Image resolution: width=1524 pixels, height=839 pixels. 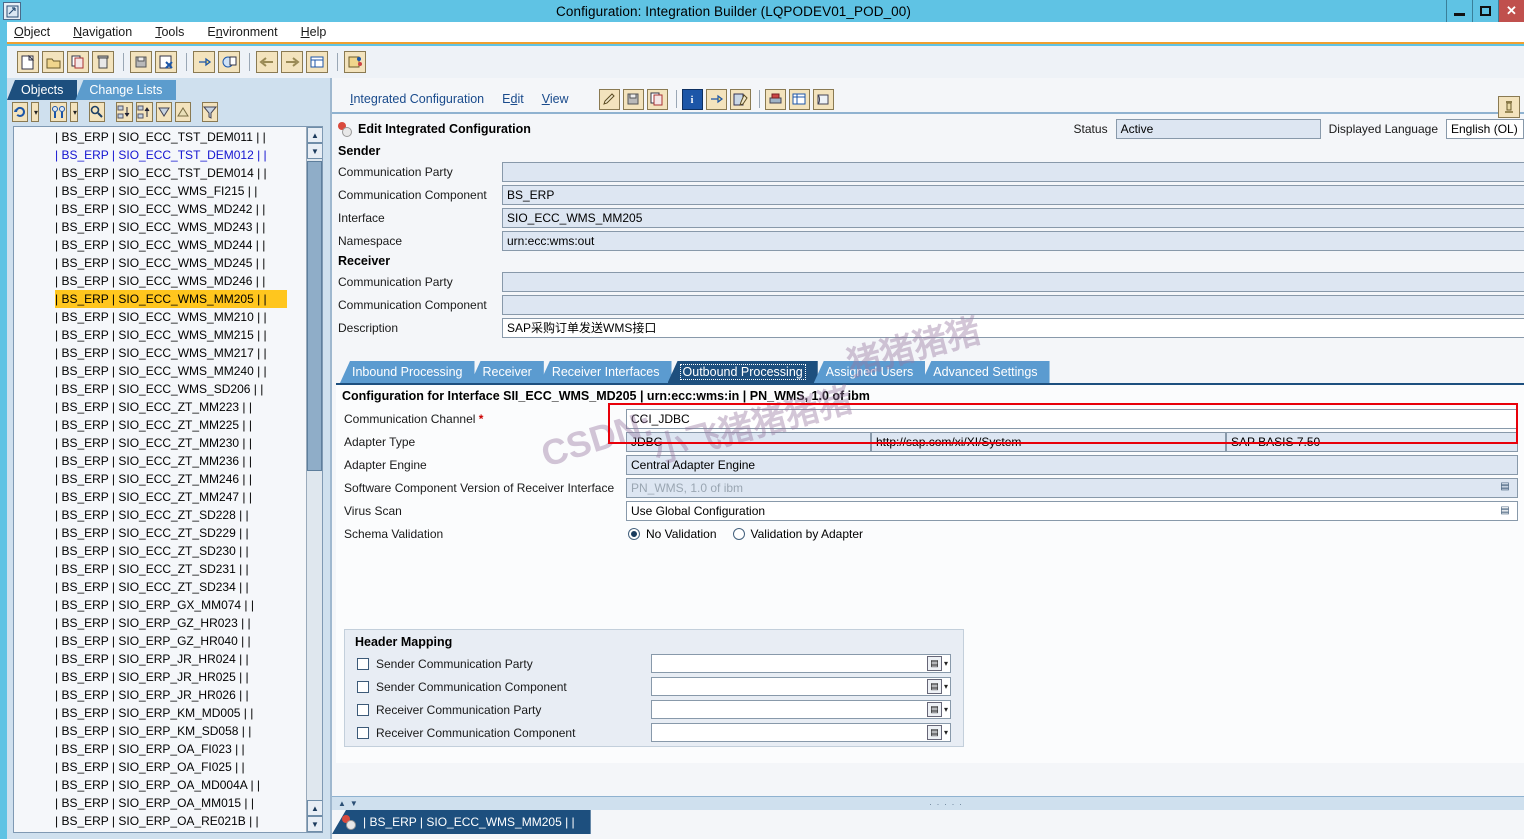 I want to click on menu-item-navigation: Navigation, so click(x=102, y=32).